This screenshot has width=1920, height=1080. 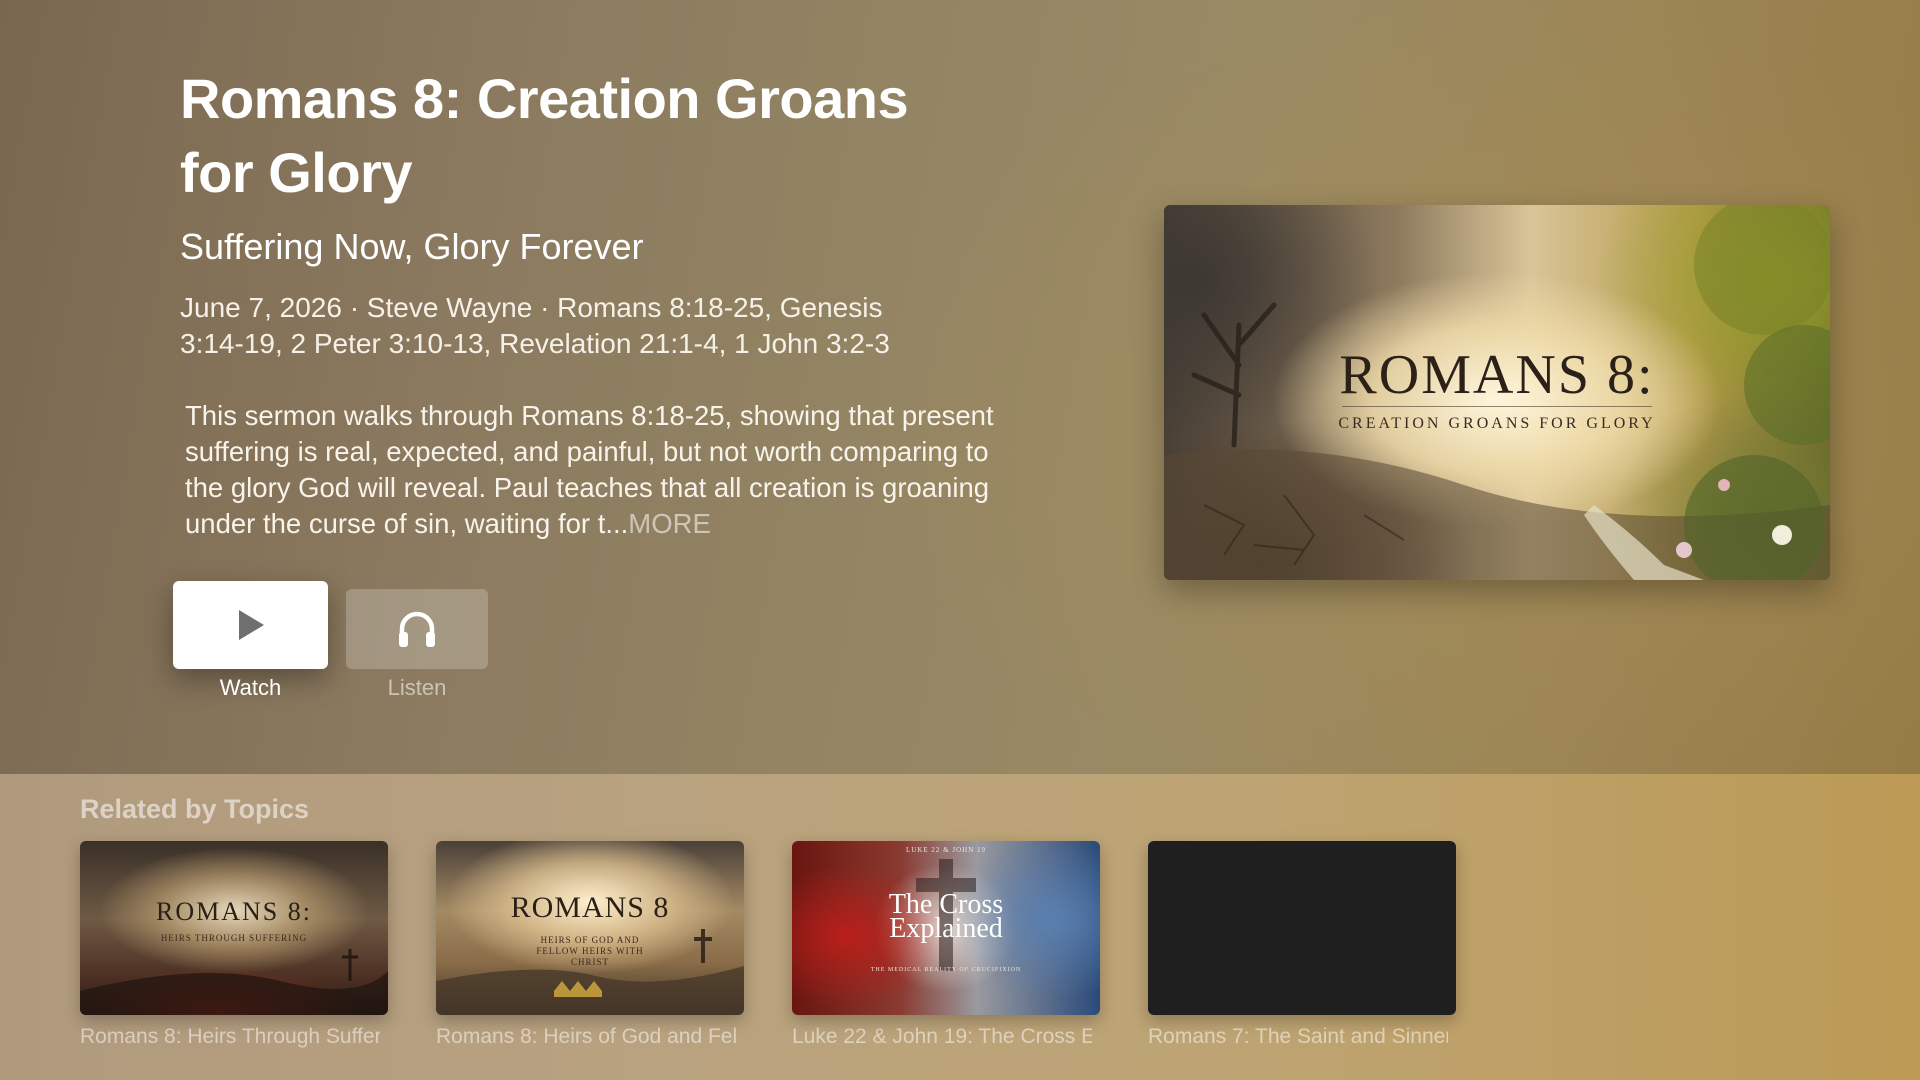 What do you see at coordinates (1497, 423) in the screenshot?
I see `artwork-subtitle: CREATION GROANS FOR GLORY` at bounding box center [1497, 423].